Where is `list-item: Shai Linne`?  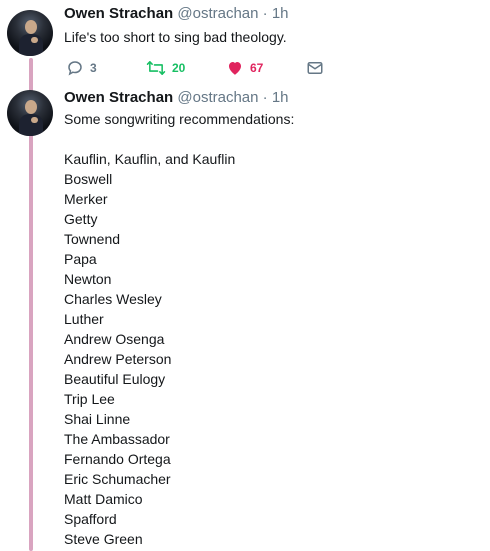 list-item: Shai Linne is located at coordinates (97, 419).